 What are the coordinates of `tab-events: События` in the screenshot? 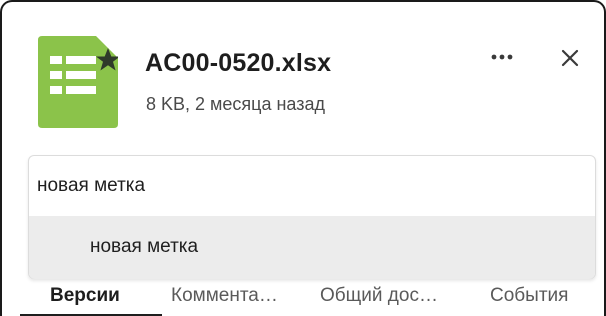 It's located at (529, 296).